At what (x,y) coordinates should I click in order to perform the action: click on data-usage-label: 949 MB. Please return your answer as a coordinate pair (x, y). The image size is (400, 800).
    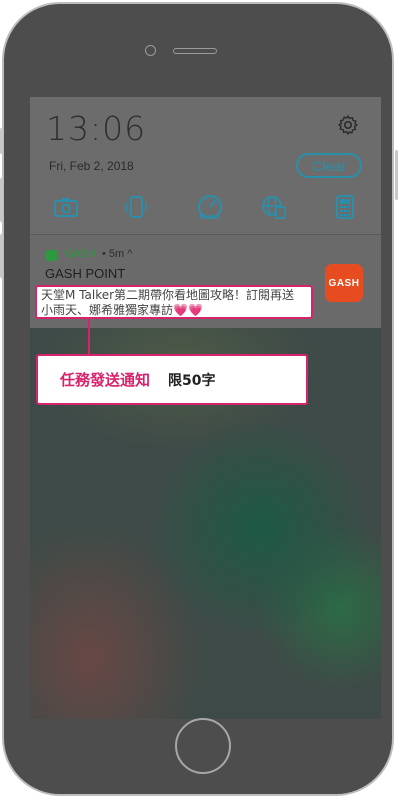
    Looking at the image, I should click on (210, 218).